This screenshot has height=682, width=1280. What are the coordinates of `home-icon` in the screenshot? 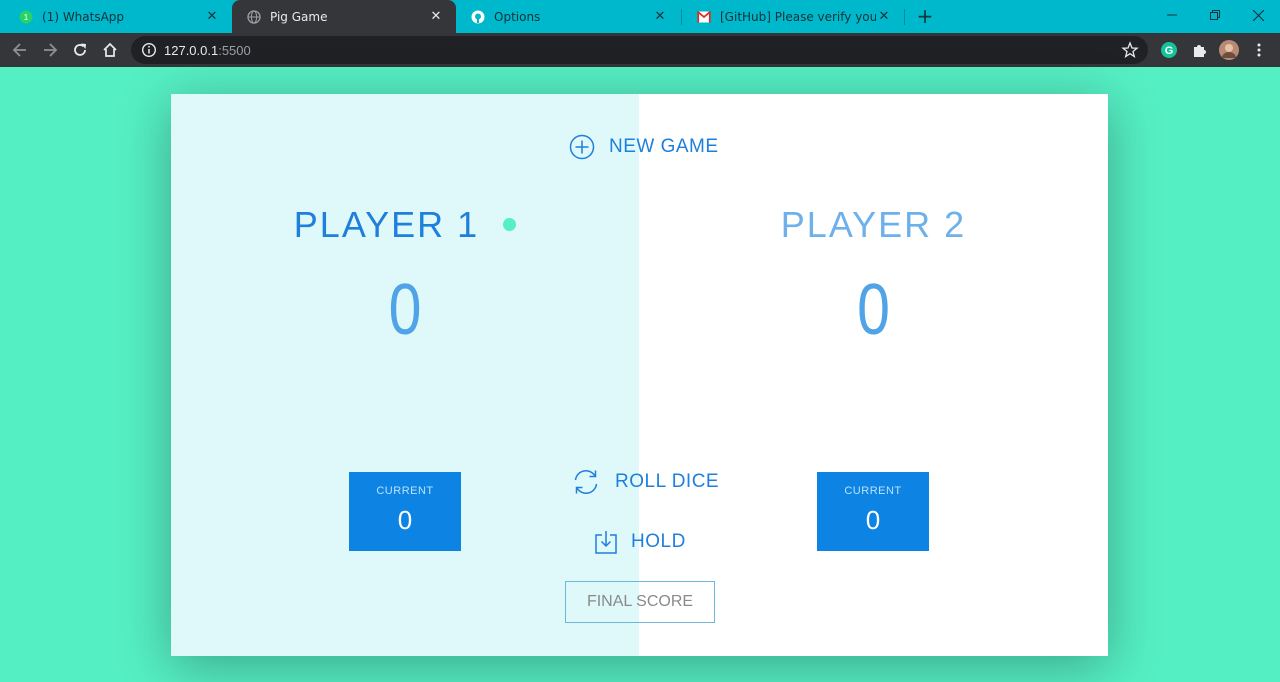 It's located at (110, 50).